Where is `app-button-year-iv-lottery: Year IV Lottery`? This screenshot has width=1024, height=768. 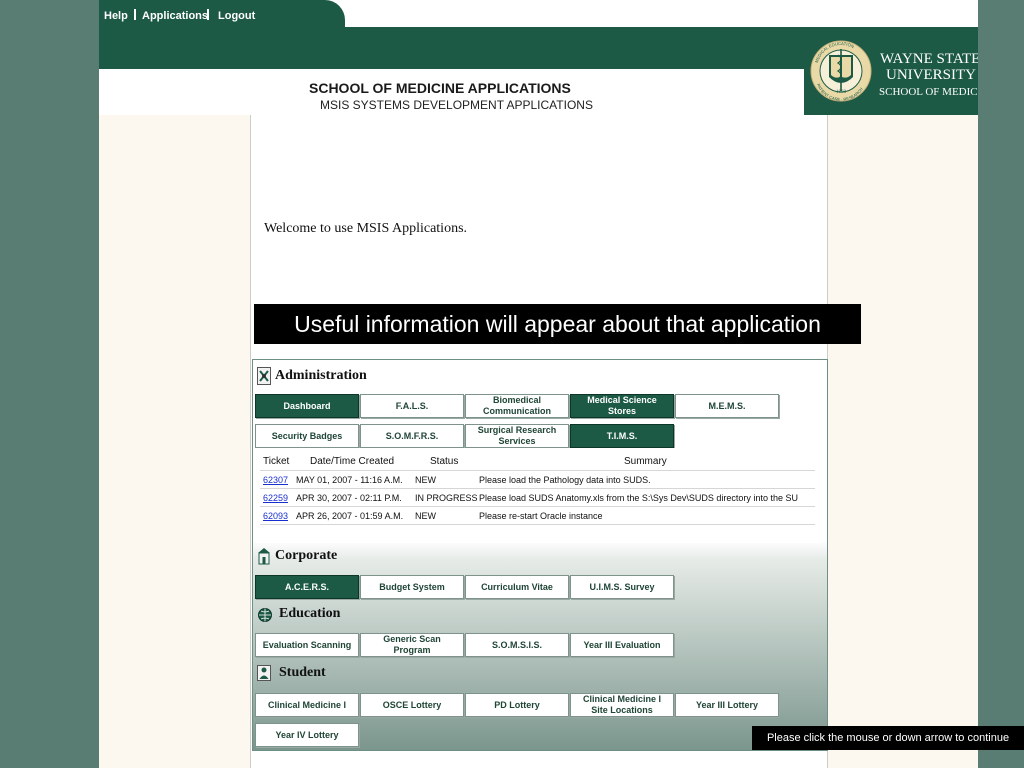
app-button-year-iv-lottery: Year IV Lottery is located at coordinates (307, 735).